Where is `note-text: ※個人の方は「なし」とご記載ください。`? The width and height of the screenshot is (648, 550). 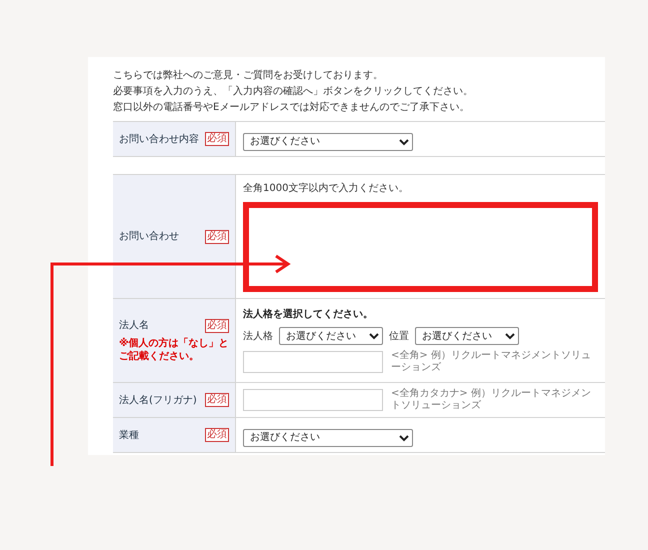
note-text: ※個人の方は「なし」とご記載ください。 is located at coordinates (174, 350).